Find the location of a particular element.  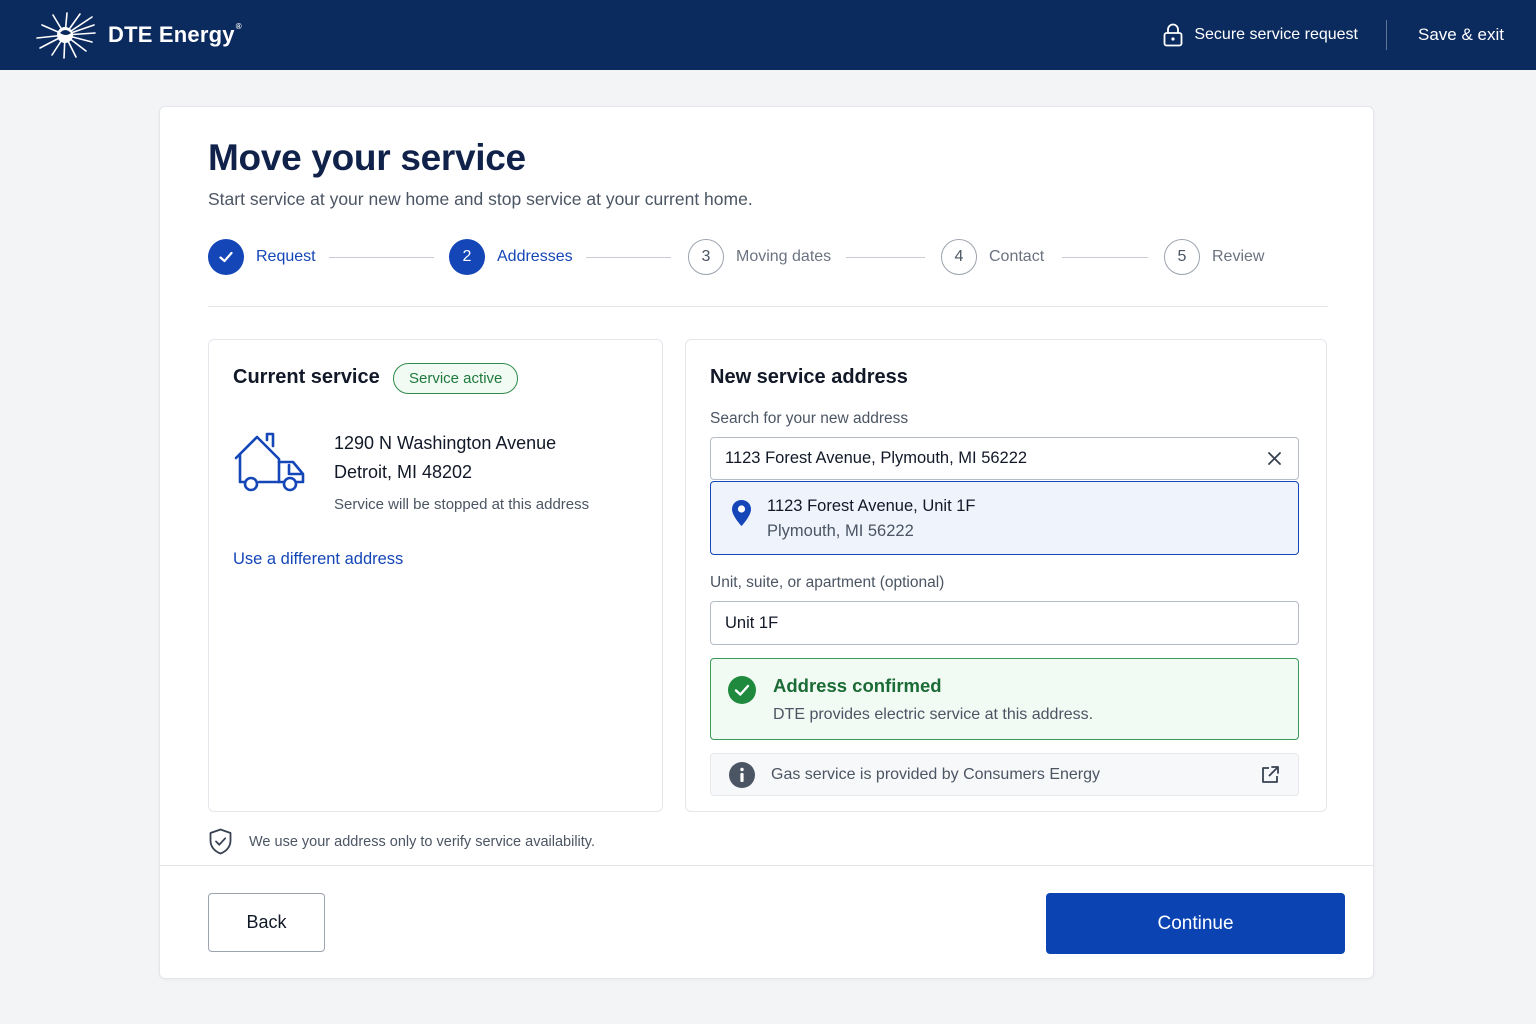

page-title: Move your service is located at coordinates (367, 157).